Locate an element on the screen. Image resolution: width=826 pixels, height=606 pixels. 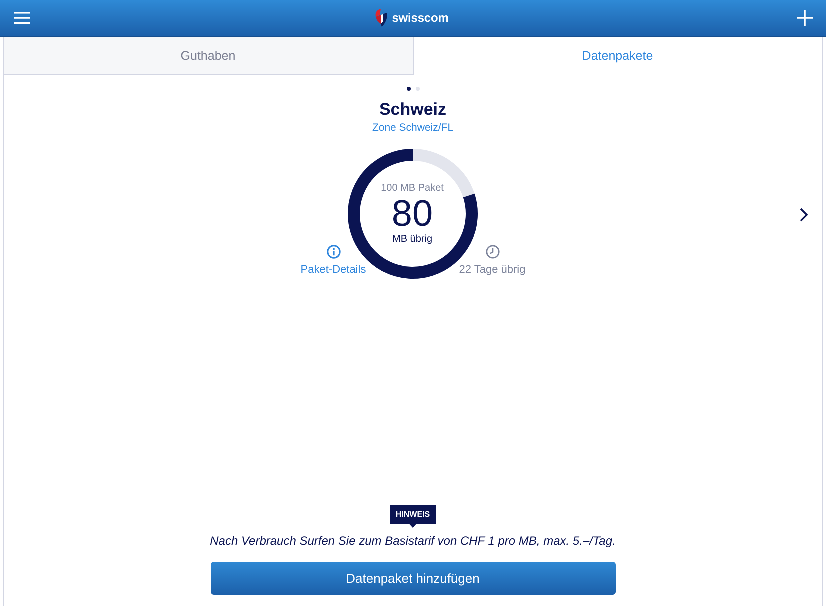
pager-dot is located at coordinates (408, 89).